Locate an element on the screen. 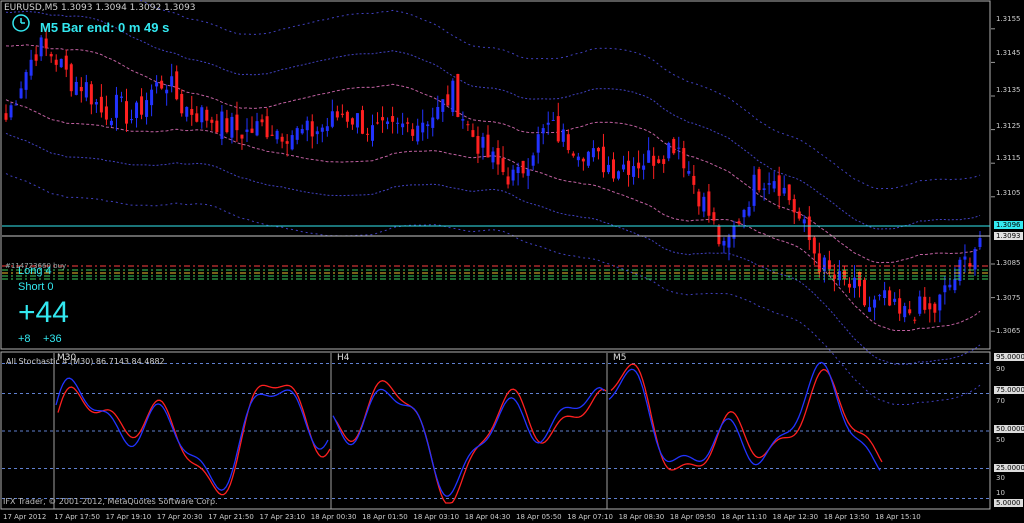 This screenshot has height=523, width=1024. stoch-h4-main is located at coordinates (468, 441).